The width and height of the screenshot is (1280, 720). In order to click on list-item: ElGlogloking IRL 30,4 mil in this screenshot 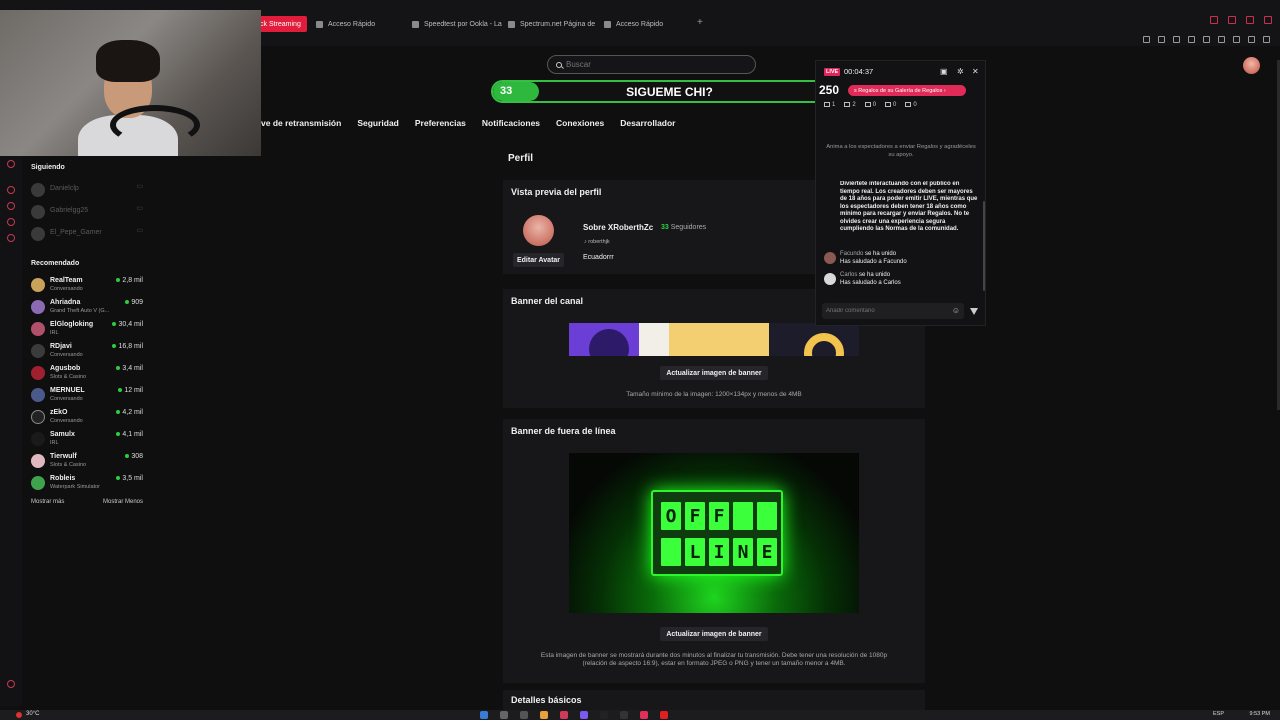, I will do `click(87, 331)`.